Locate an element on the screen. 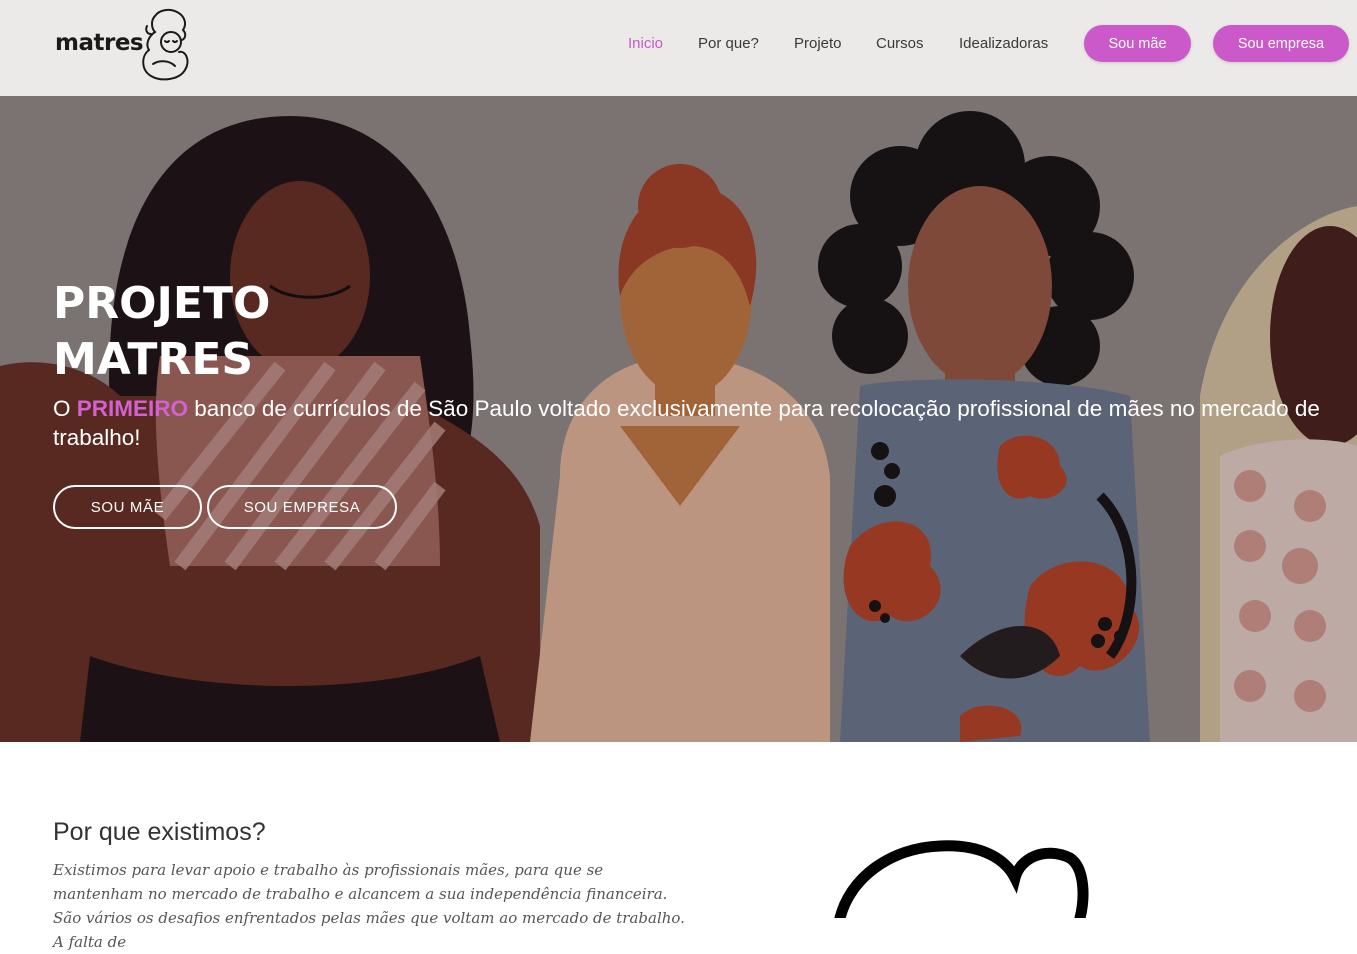 This screenshot has width=1357, height=954. nav-item-projeto: Projeto is located at coordinates (818, 43).